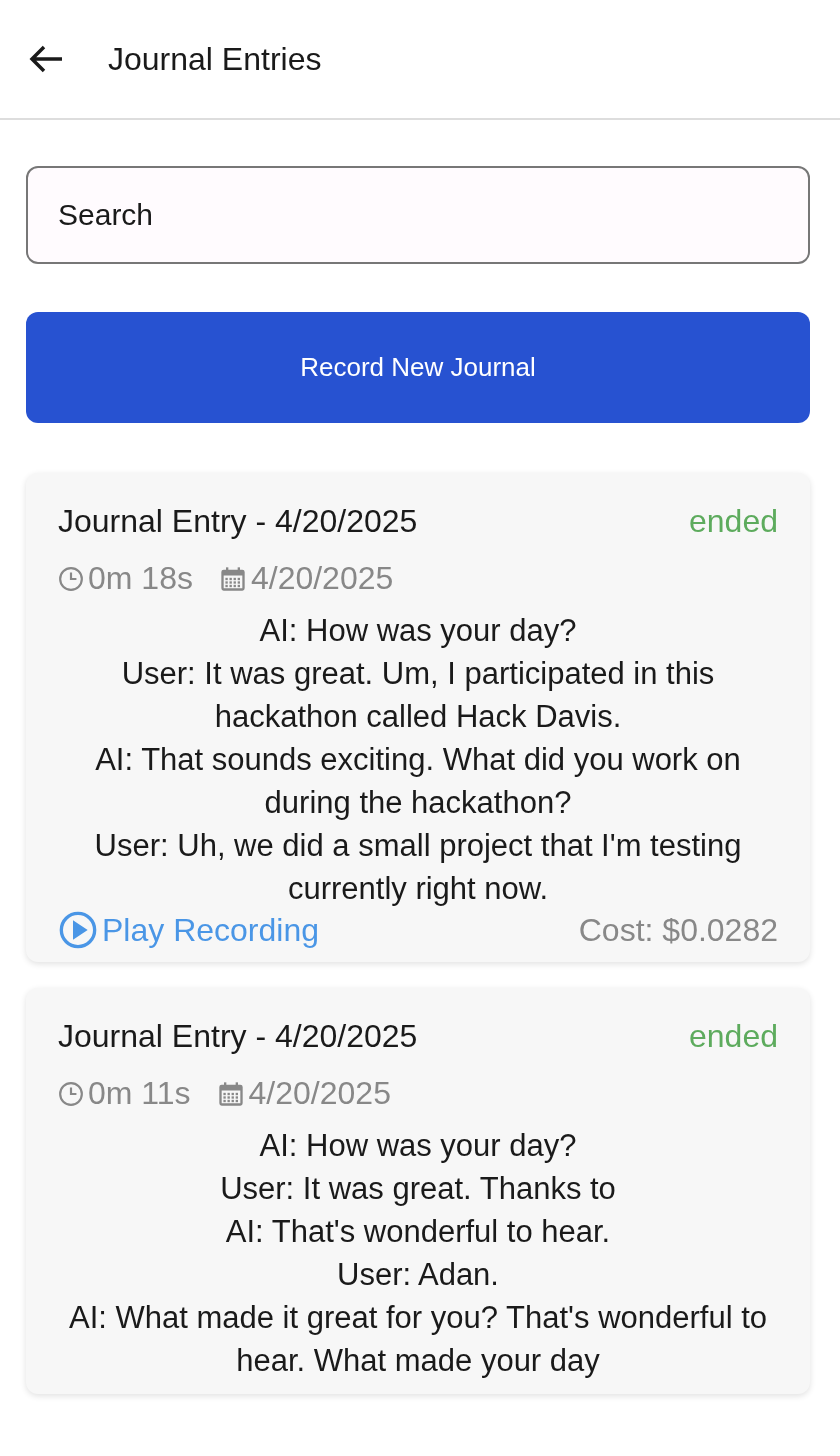  Describe the element at coordinates (418, 215) in the screenshot. I see `search-field: Search` at that location.